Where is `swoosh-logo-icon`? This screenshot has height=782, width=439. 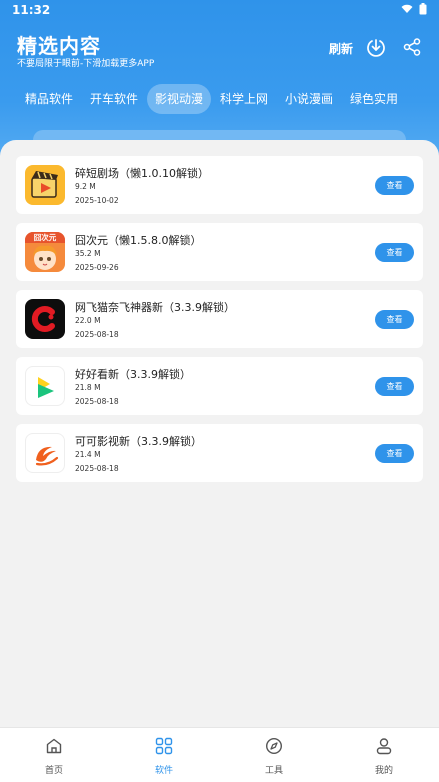
swoosh-logo-icon is located at coordinates (45, 453).